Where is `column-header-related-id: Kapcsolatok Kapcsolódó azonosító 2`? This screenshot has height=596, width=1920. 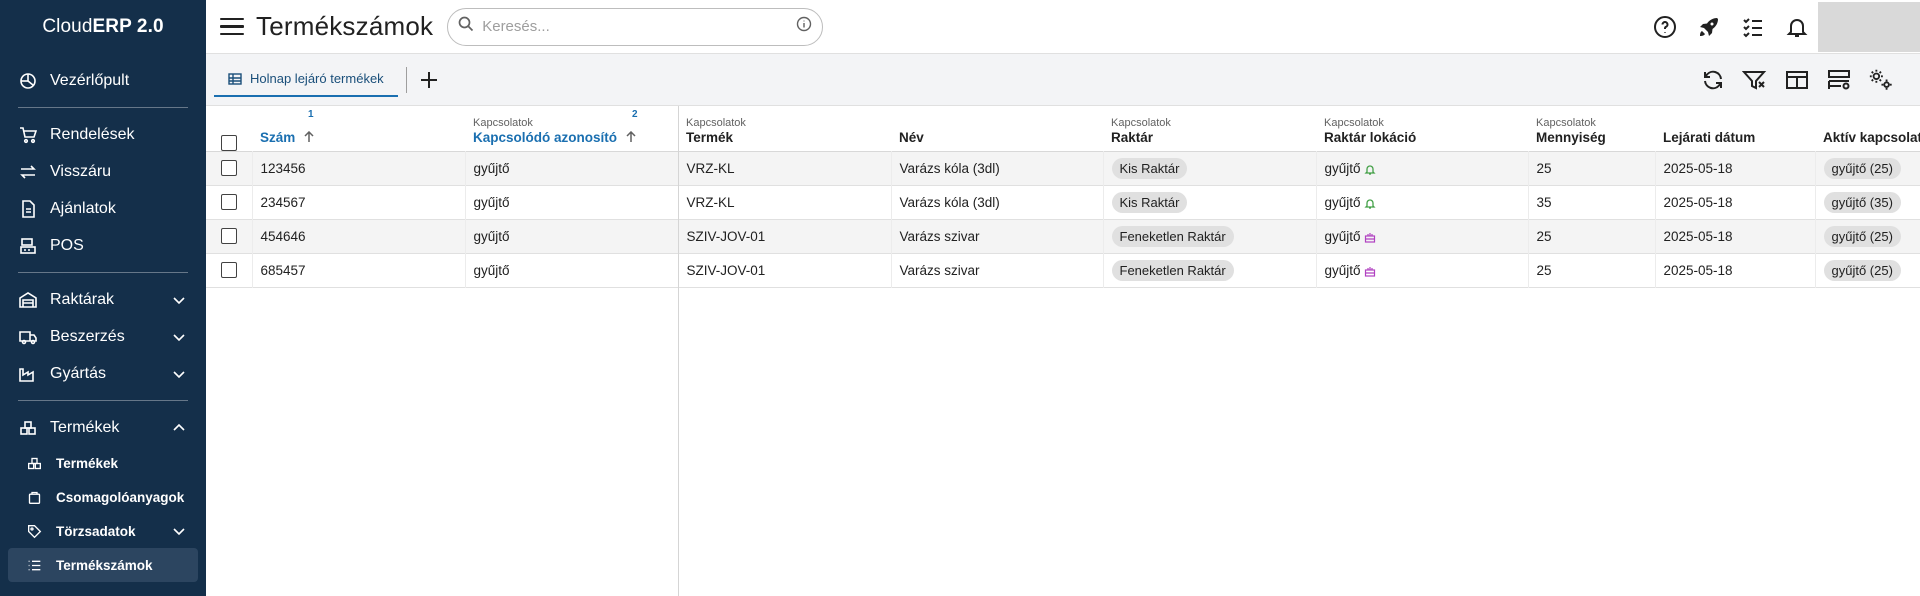 column-header-related-id: Kapcsolatok Kapcsolódó azonosító 2 is located at coordinates (571, 128).